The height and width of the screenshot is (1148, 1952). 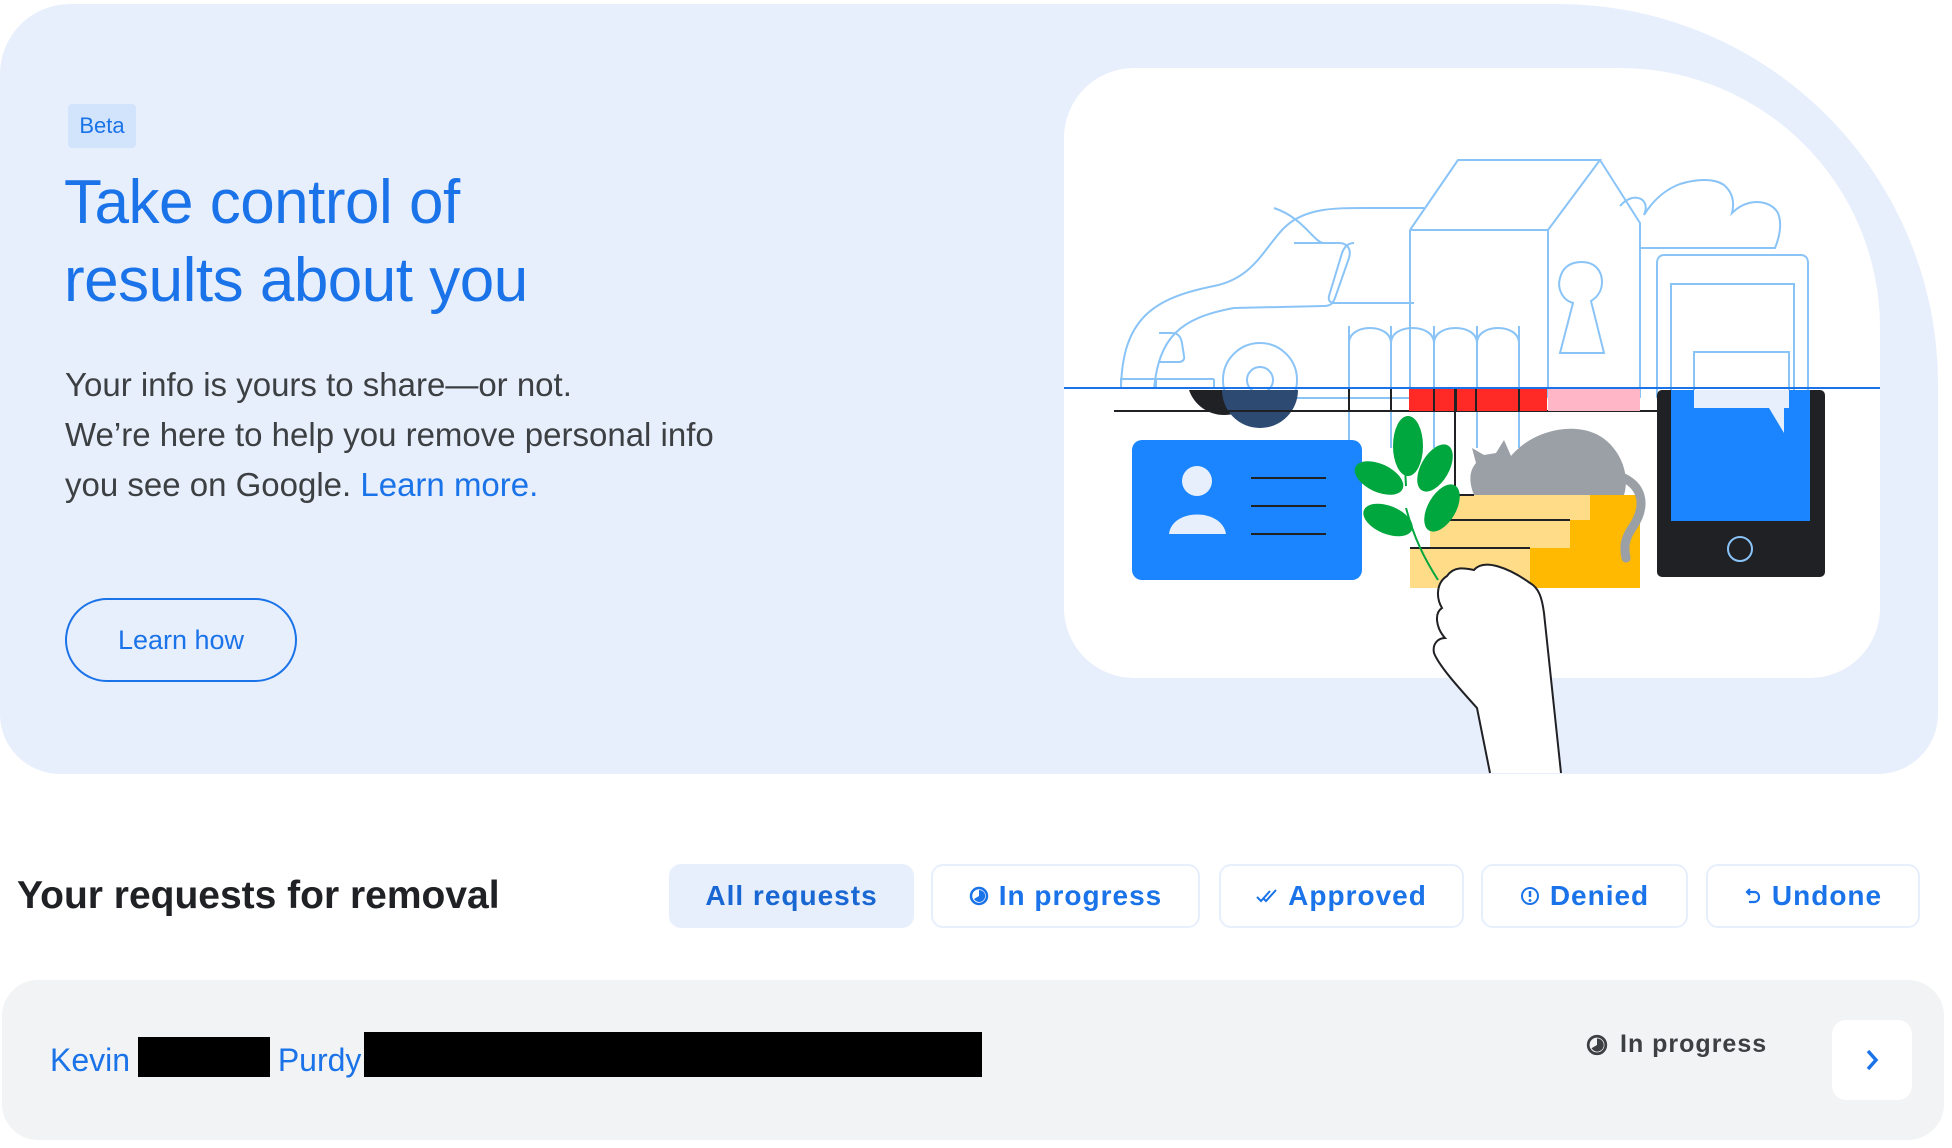 What do you see at coordinates (90, 1060) in the screenshot?
I see `request-name-first: Kevin` at bounding box center [90, 1060].